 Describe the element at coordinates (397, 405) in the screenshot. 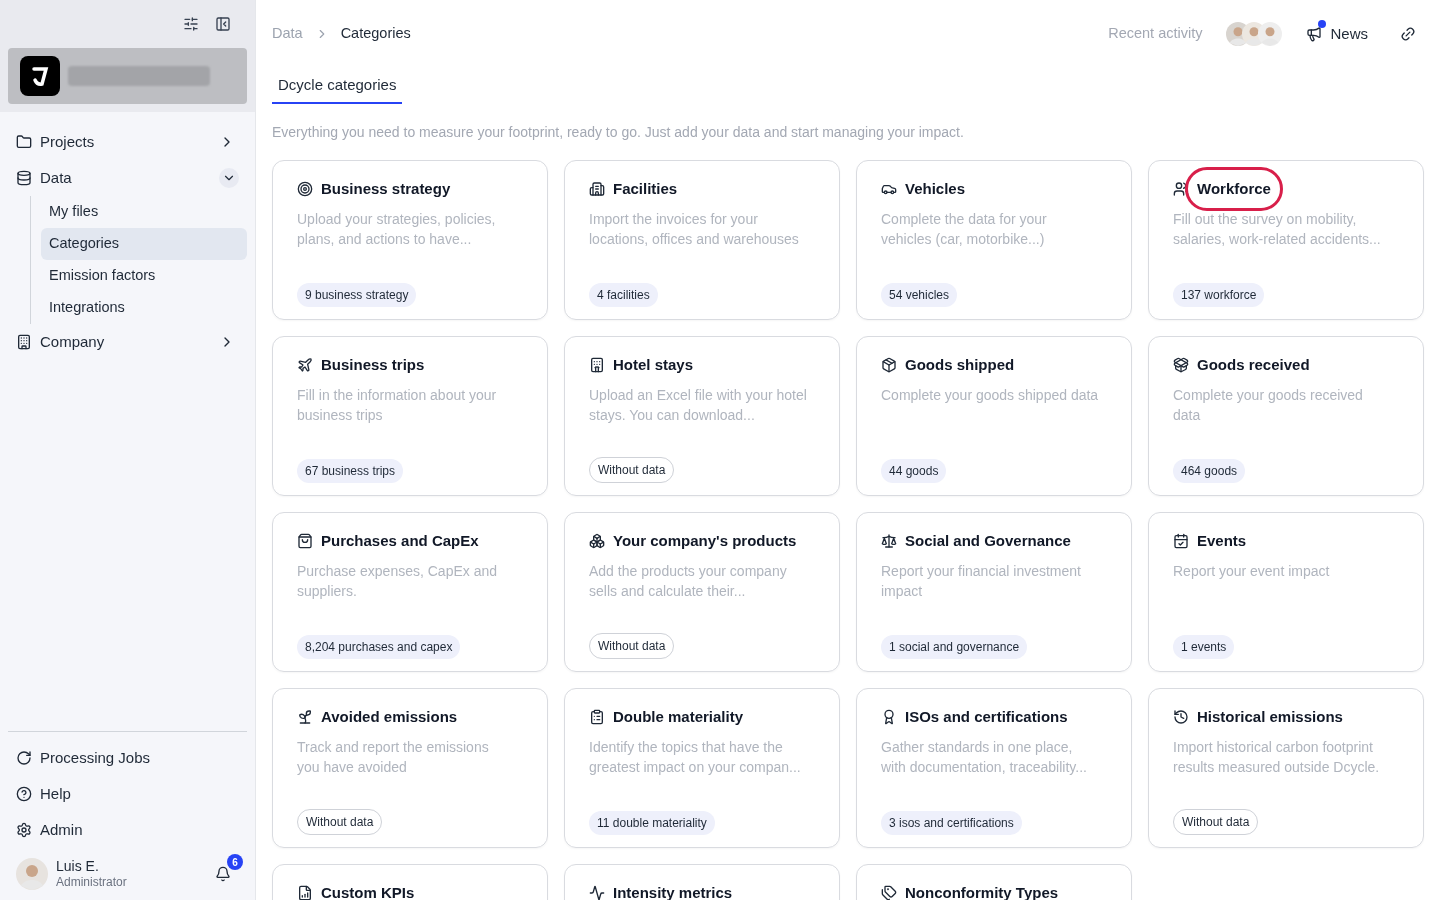

I see `card-description: Fill in the information about your business trips` at that location.